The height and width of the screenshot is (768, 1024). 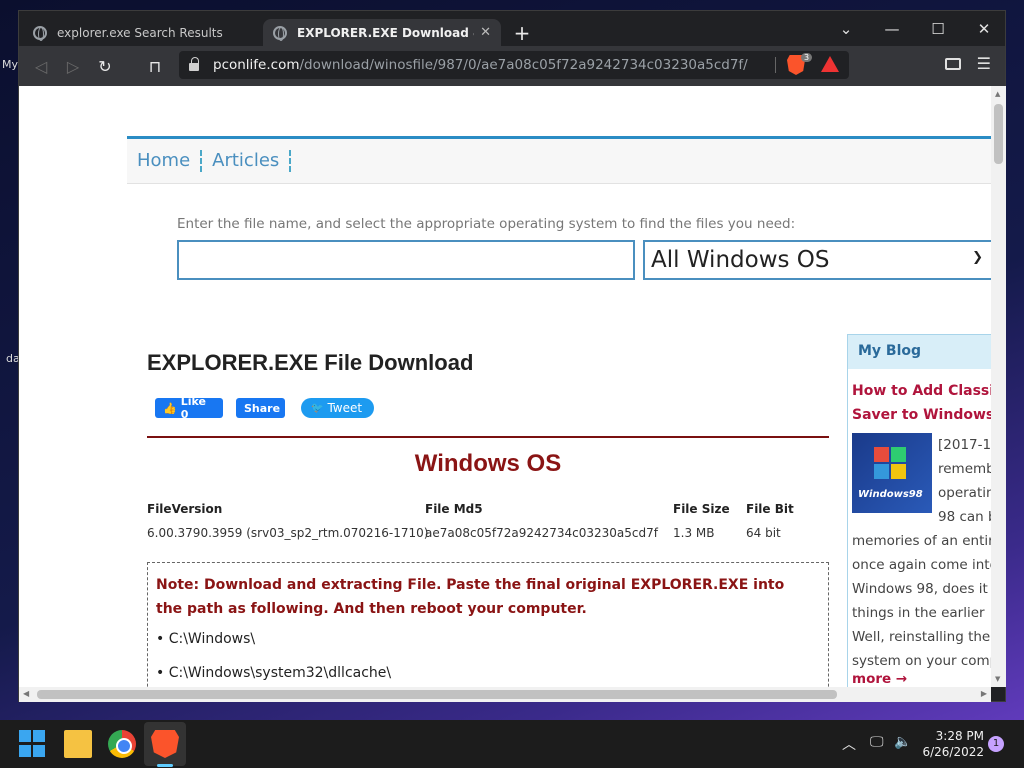 What do you see at coordinates (984, 693) in the screenshot?
I see `scroll-right-icon: ▶` at bounding box center [984, 693].